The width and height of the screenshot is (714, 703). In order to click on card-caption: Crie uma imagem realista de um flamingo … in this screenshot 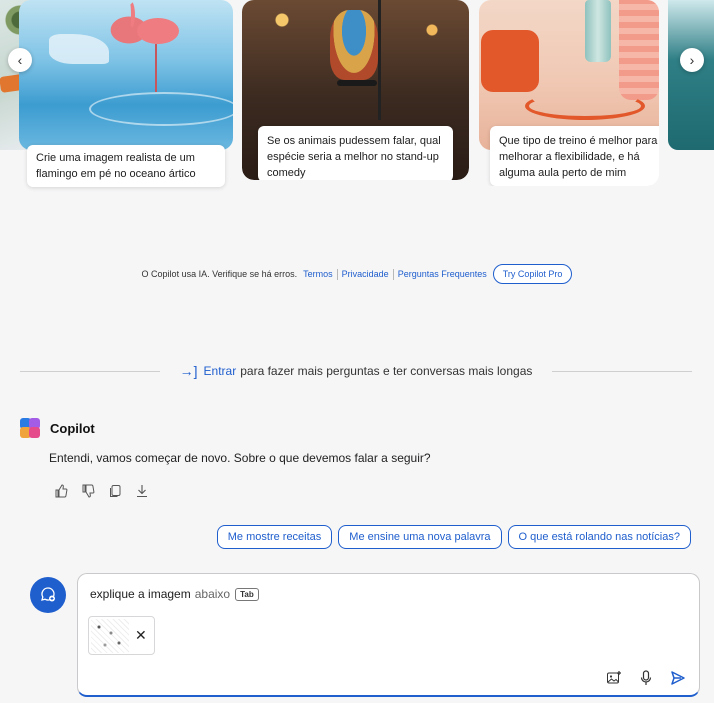, I will do `click(126, 166)`.